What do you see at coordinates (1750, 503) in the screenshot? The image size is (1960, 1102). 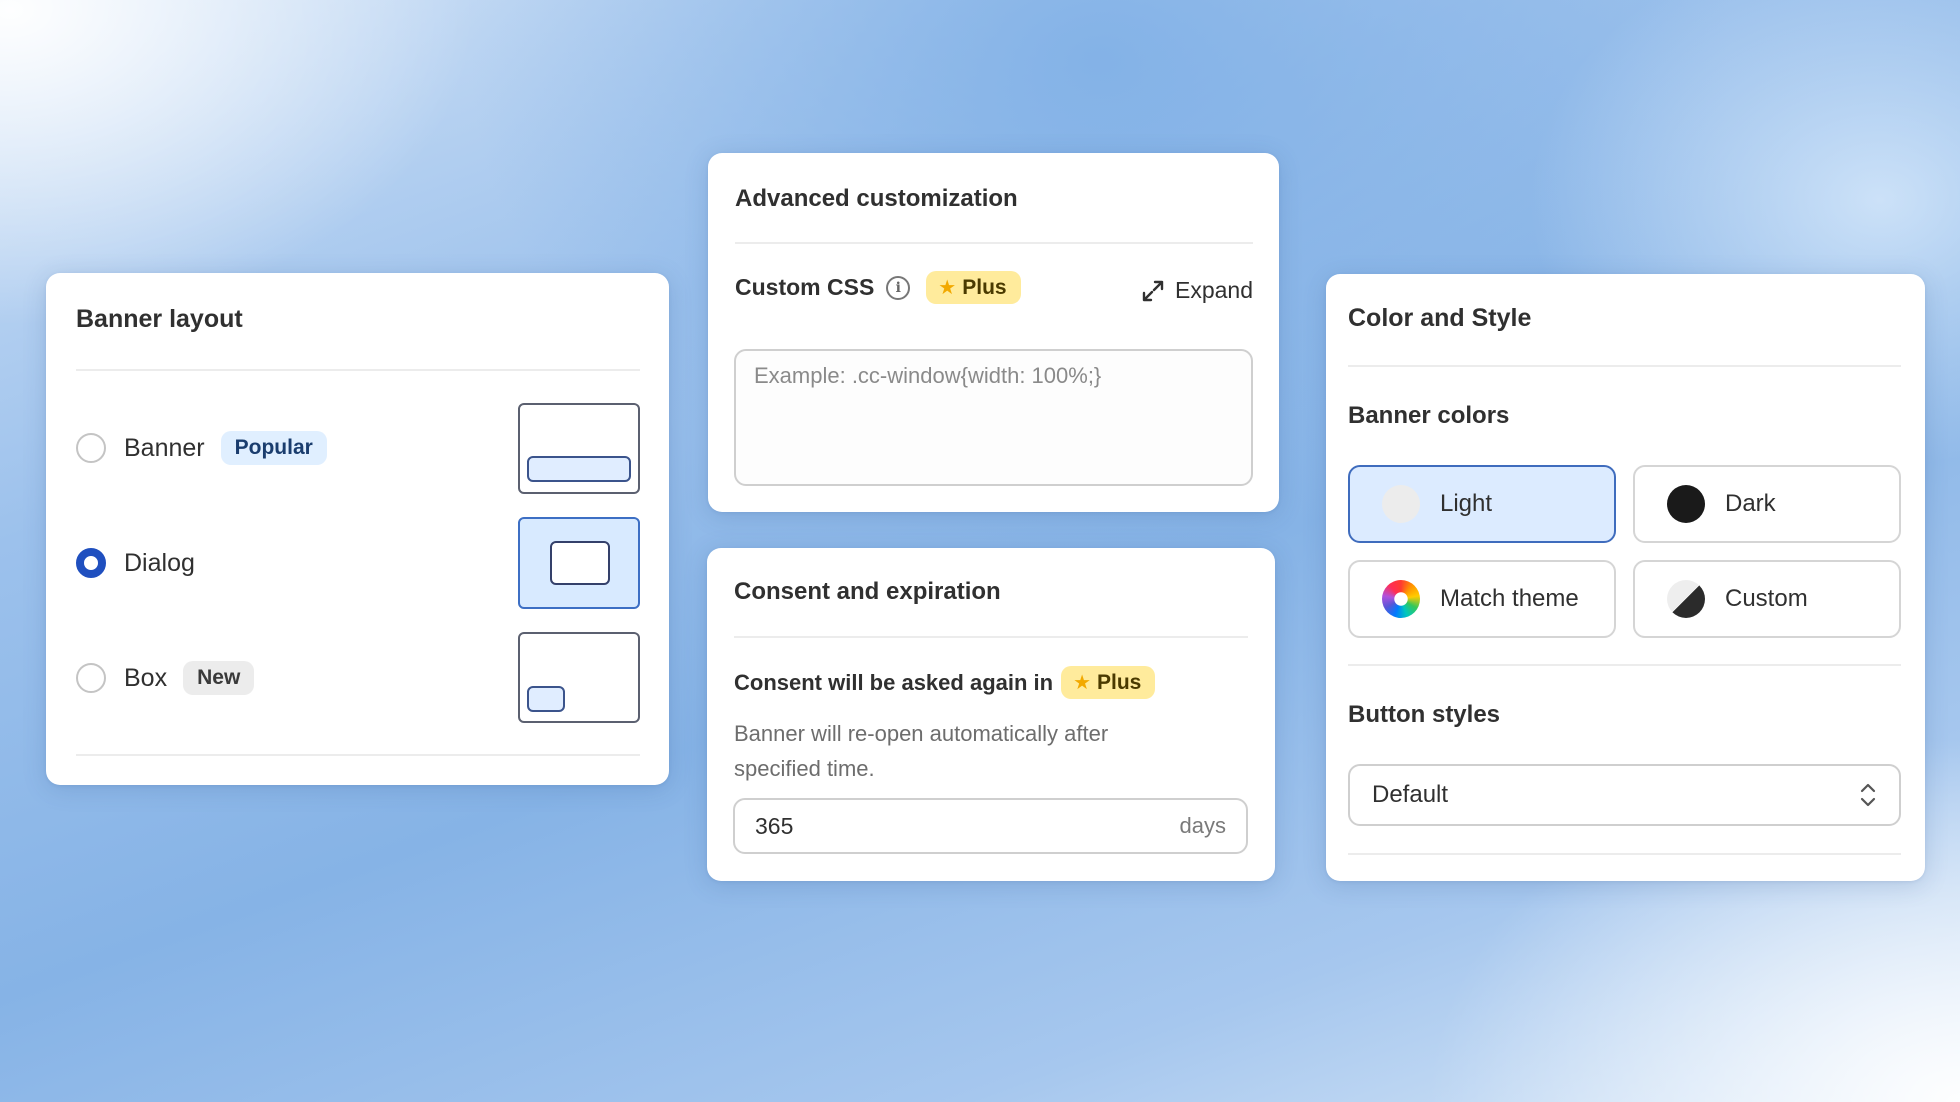 I see `color-option-label: Dark` at bounding box center [1750, 503].